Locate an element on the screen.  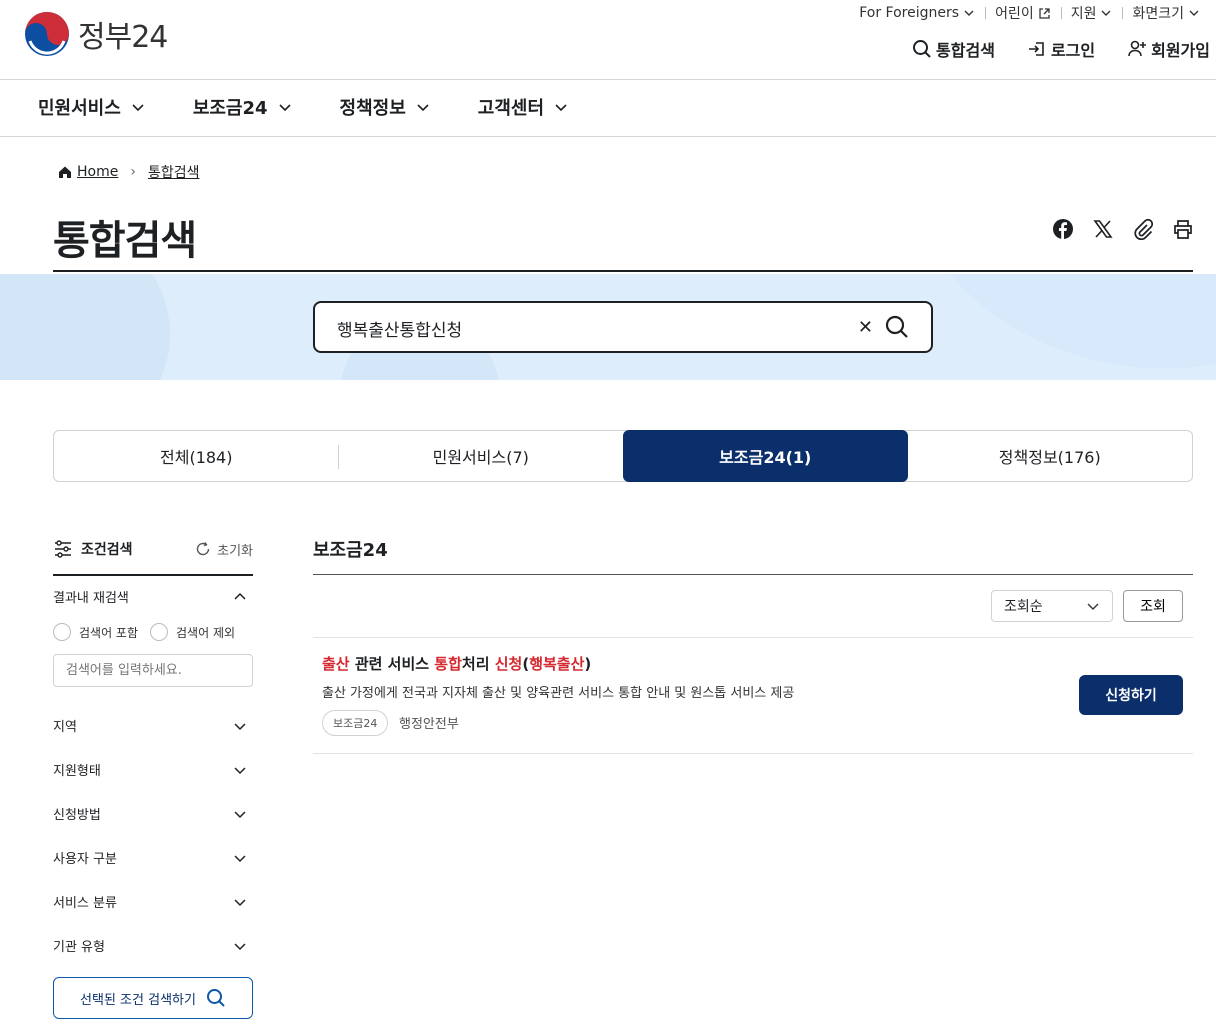
result-org: 행정안전부 is located at coordinates (429, 724).